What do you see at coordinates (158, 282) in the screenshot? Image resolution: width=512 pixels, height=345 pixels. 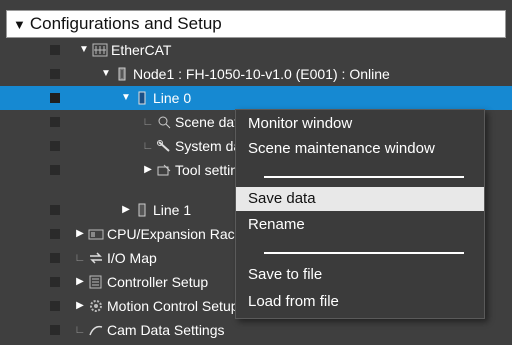 I see `tree-item-label: Controller Setup` at bounding box center [158, 282].